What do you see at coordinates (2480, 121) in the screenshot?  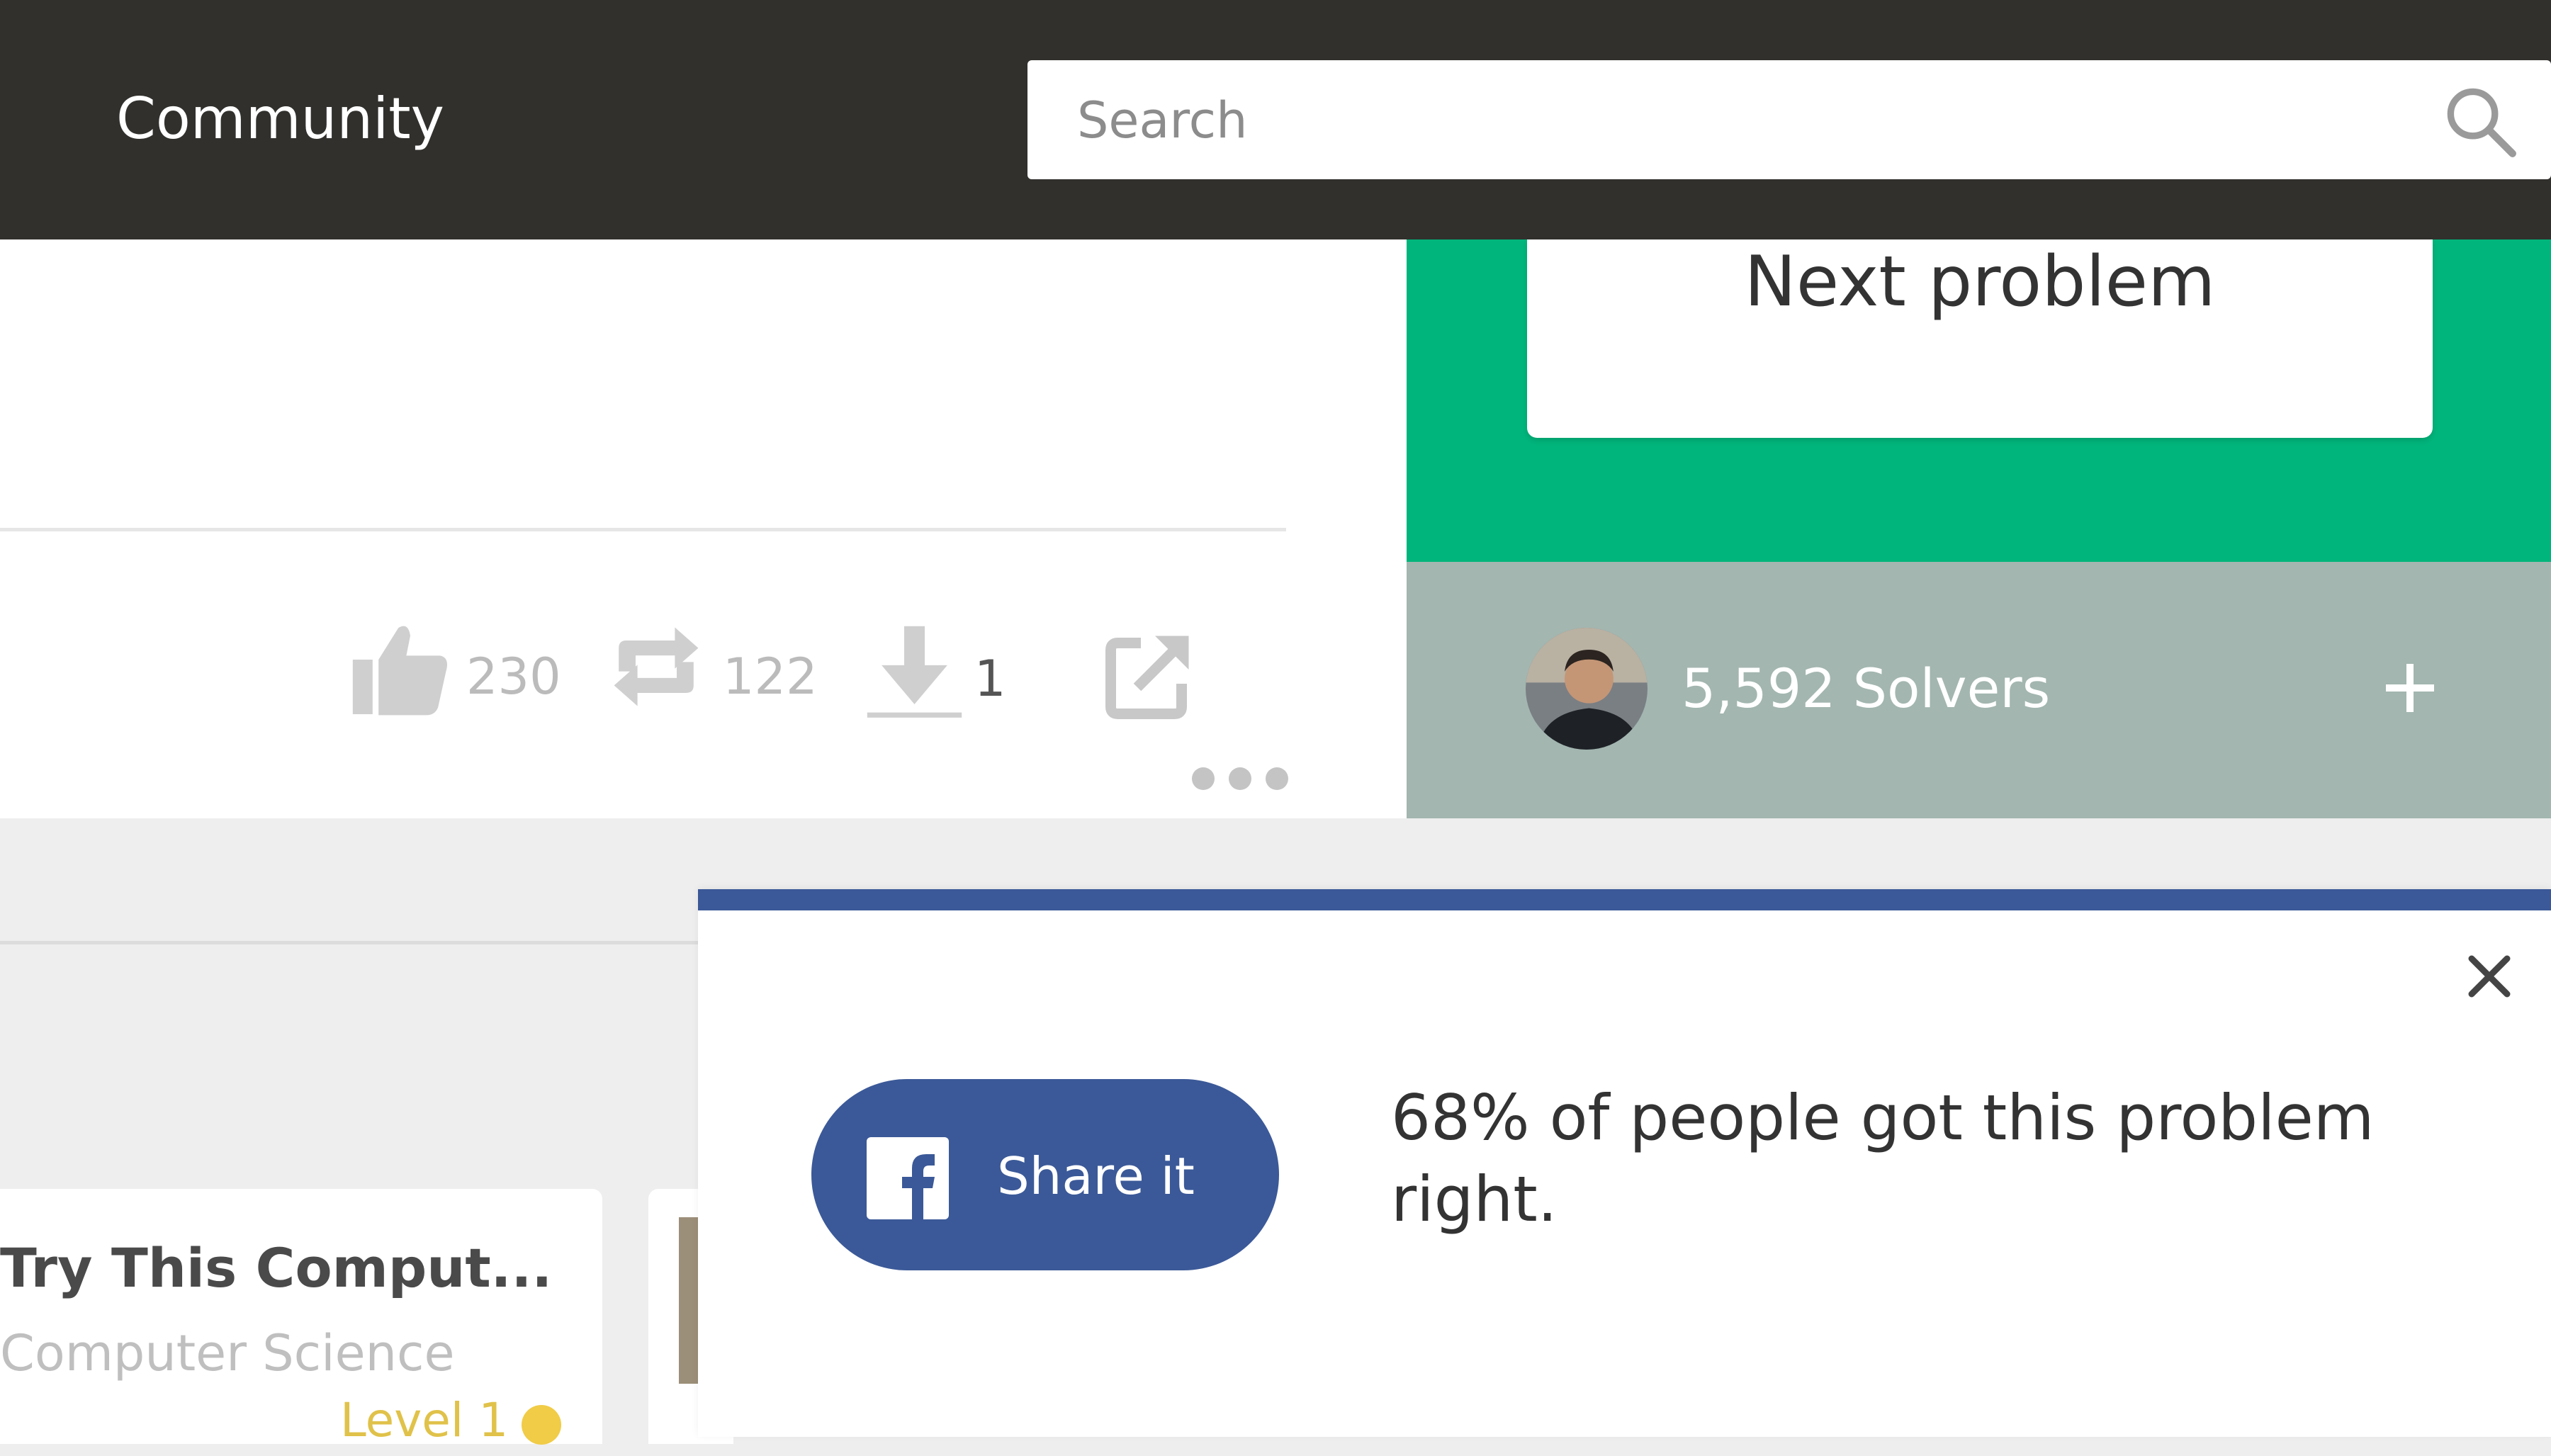 I see `search-icon` at bounding box center [2480, 121].